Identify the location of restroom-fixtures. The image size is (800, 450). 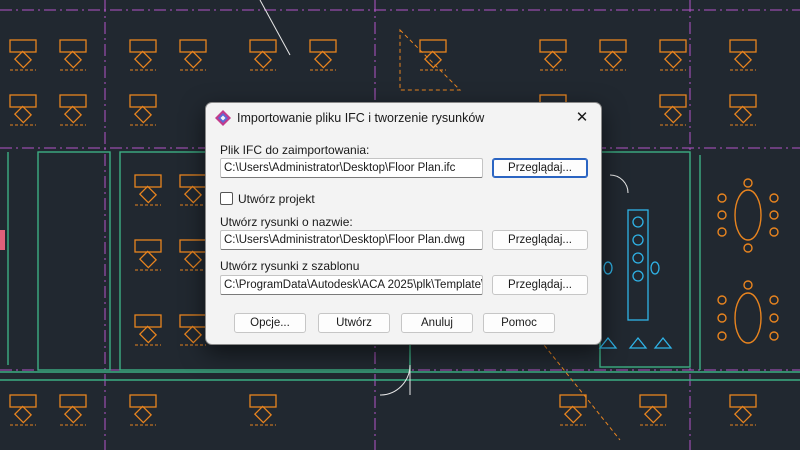
(635, 279).